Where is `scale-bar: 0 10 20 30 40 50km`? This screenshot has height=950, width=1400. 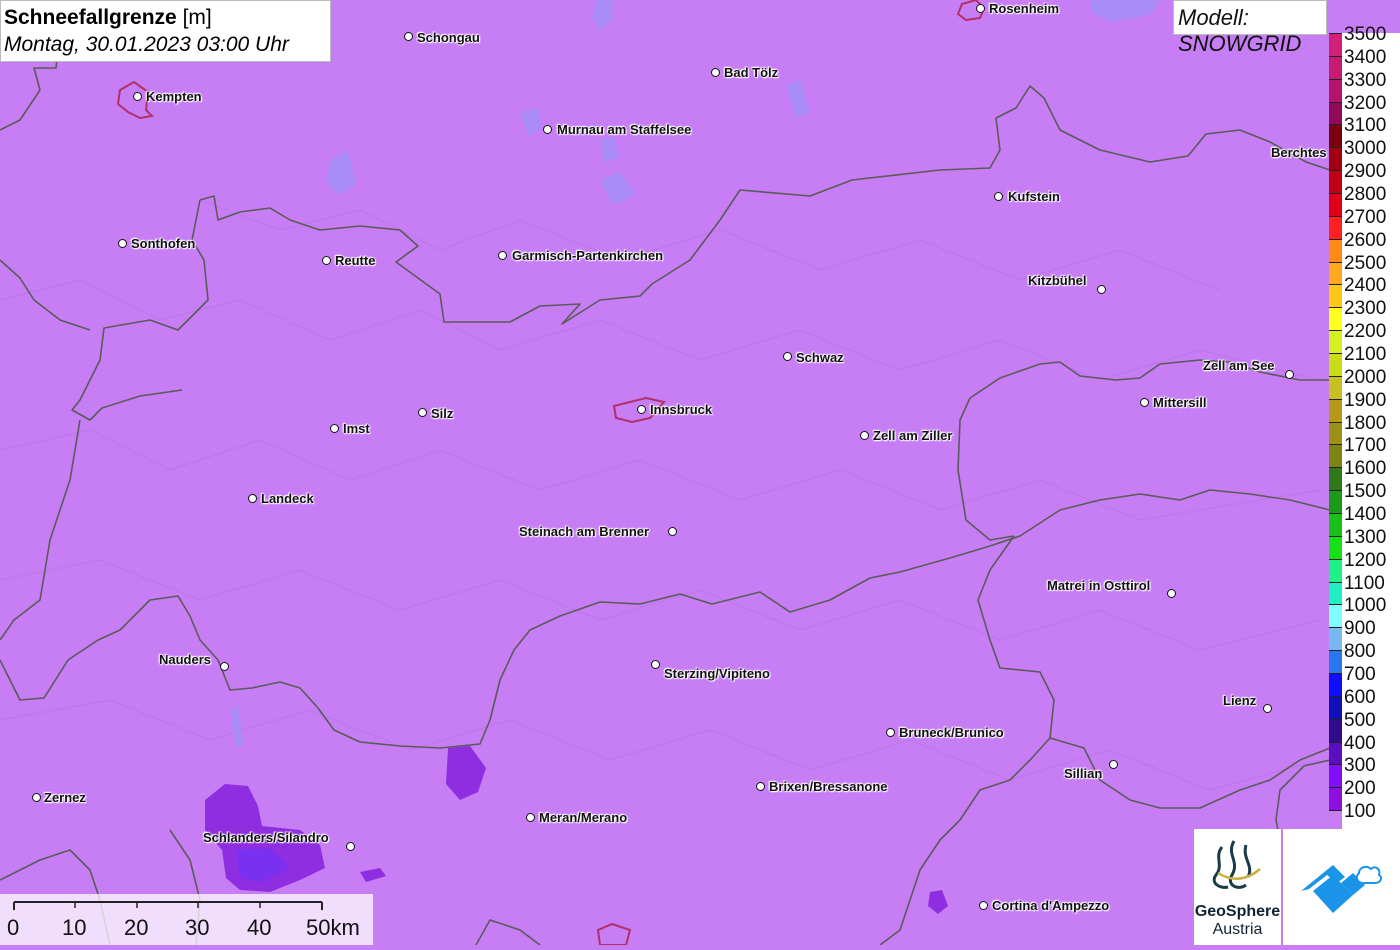 scale-bar: 0 10 20 30 40 50km is located at coordinates (186, 919).